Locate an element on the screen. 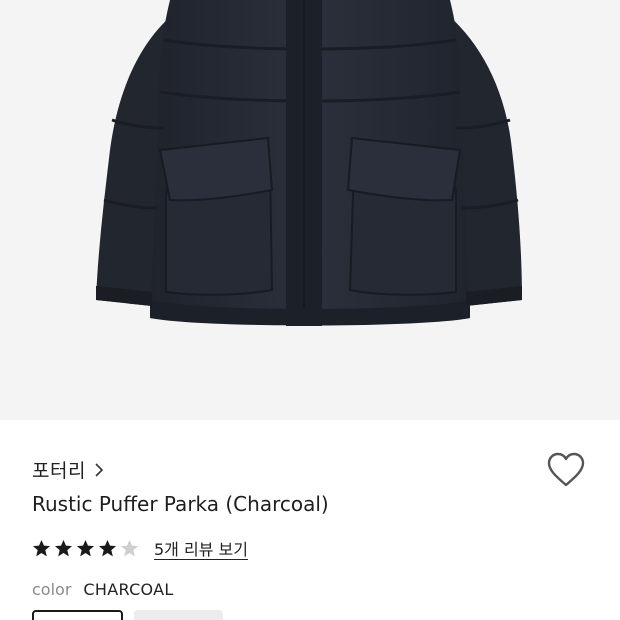 The height and width of the screenshot is (620, 620). rating-row: 5개 리뷰 보기 is located at coordinates (140, 548).